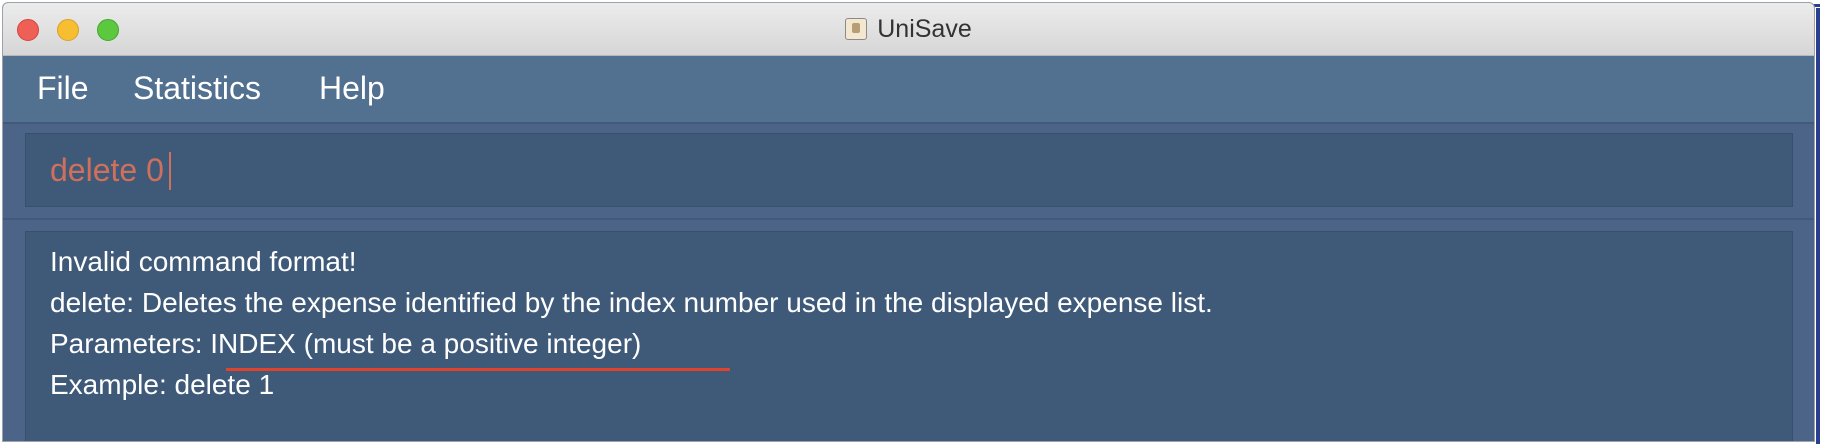 The height and width of the screenshot is (444, 1828). I want to click on result-line-example: Example: delete 1, so click(162, 384).